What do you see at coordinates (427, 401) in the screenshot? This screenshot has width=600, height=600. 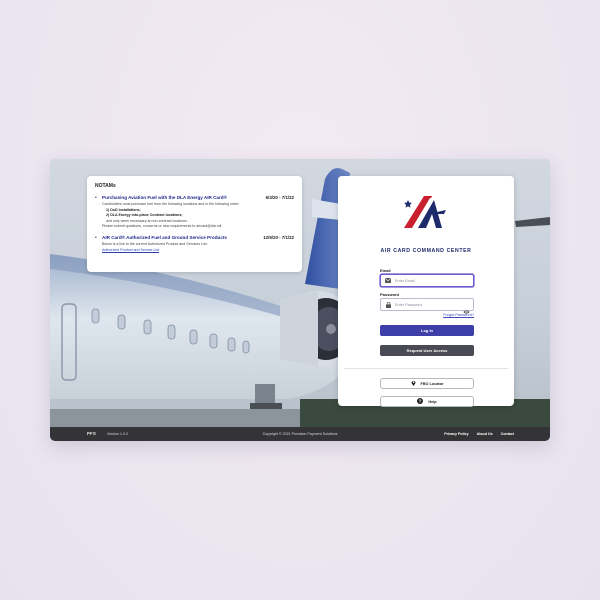 I see `help-button: ? Help` at bounding box center [427, 401].